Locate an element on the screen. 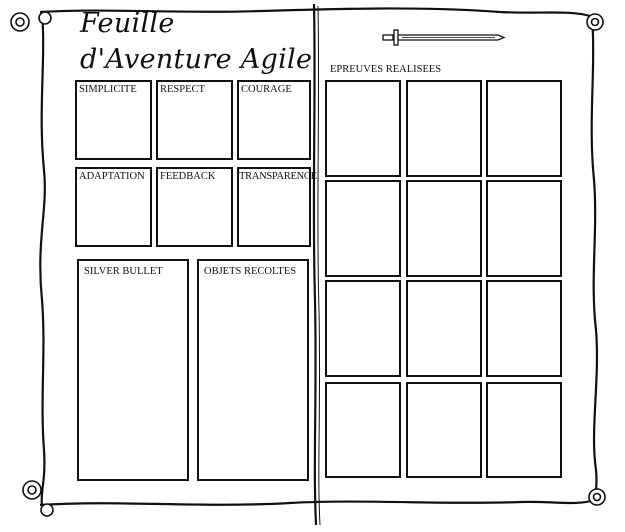 This screenshot has height=532, width=625. value-box-feedback: FEEDBACK is located at coordinates (194, 207).